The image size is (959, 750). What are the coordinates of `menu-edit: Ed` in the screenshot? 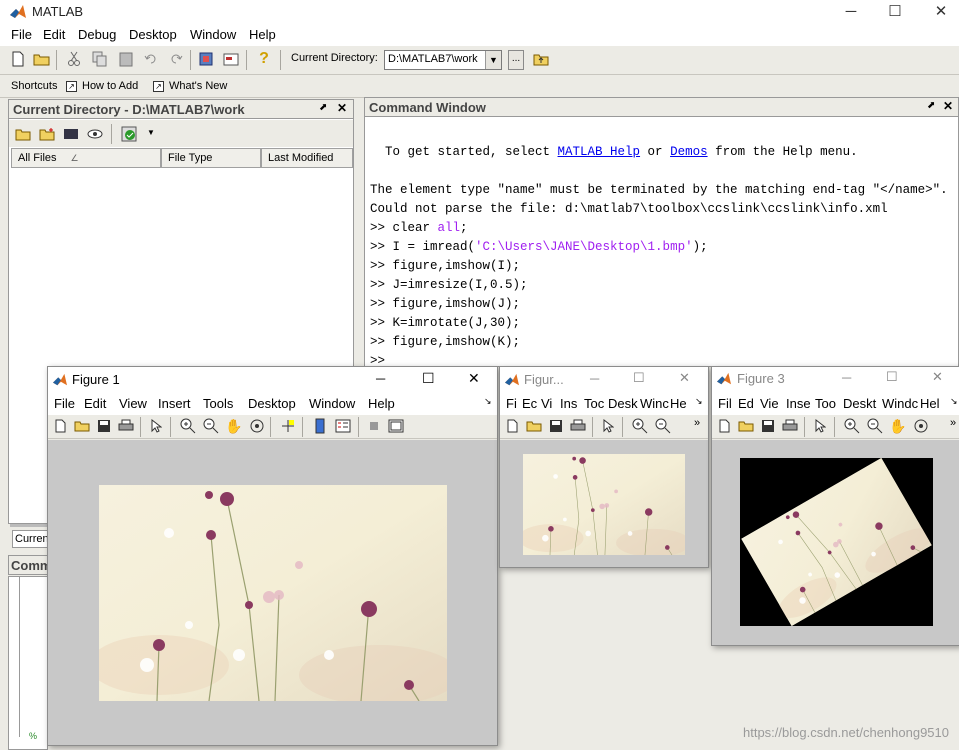 It's located at (746, 403).